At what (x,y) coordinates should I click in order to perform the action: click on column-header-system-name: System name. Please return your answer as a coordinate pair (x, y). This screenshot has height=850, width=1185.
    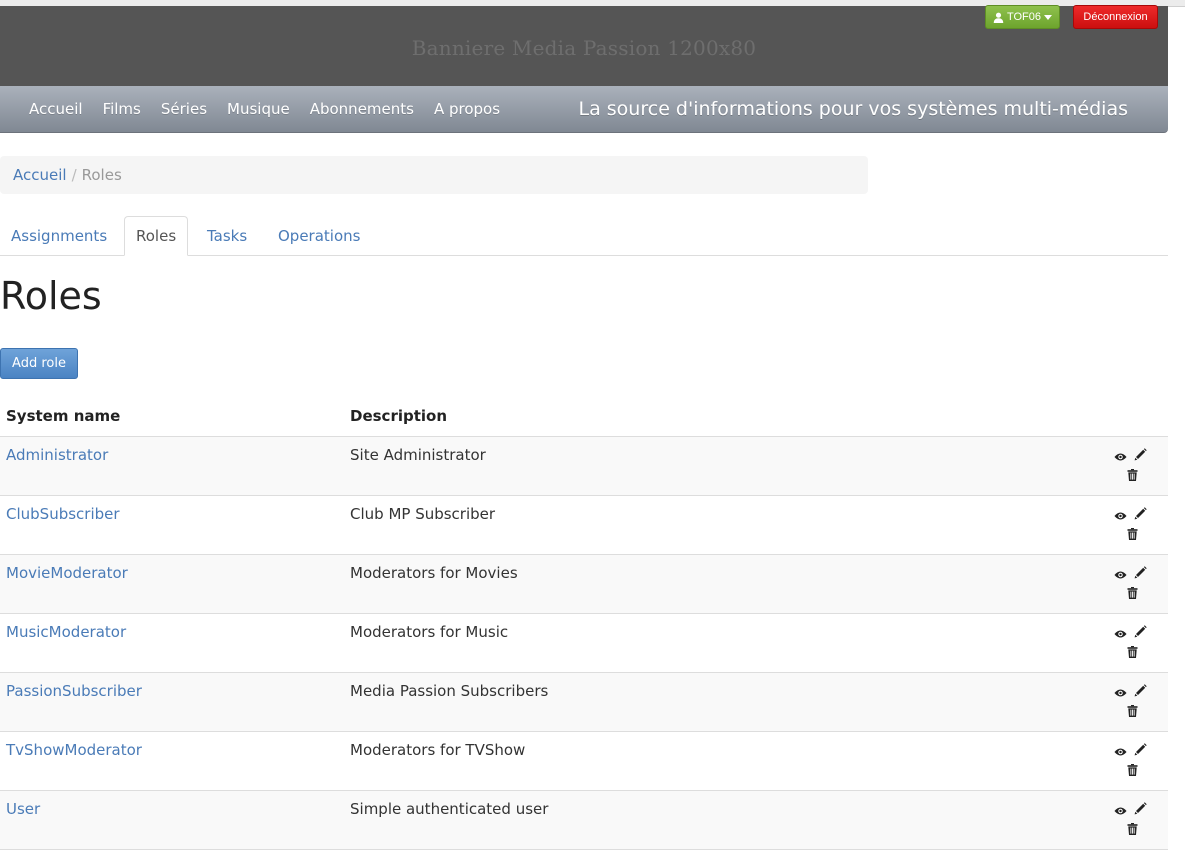
    Looking at the image, I should click on (63, 416).